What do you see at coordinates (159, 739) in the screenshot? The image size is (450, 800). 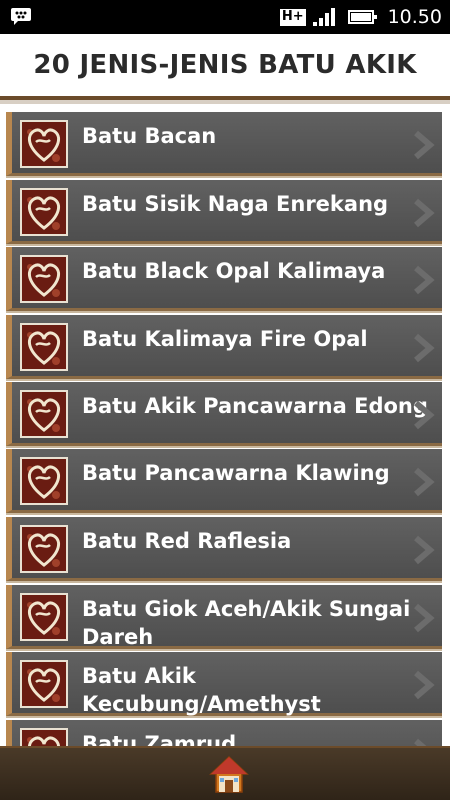 I see `list-item-label: Batu Zamrud` at bounding box center [159, 739].